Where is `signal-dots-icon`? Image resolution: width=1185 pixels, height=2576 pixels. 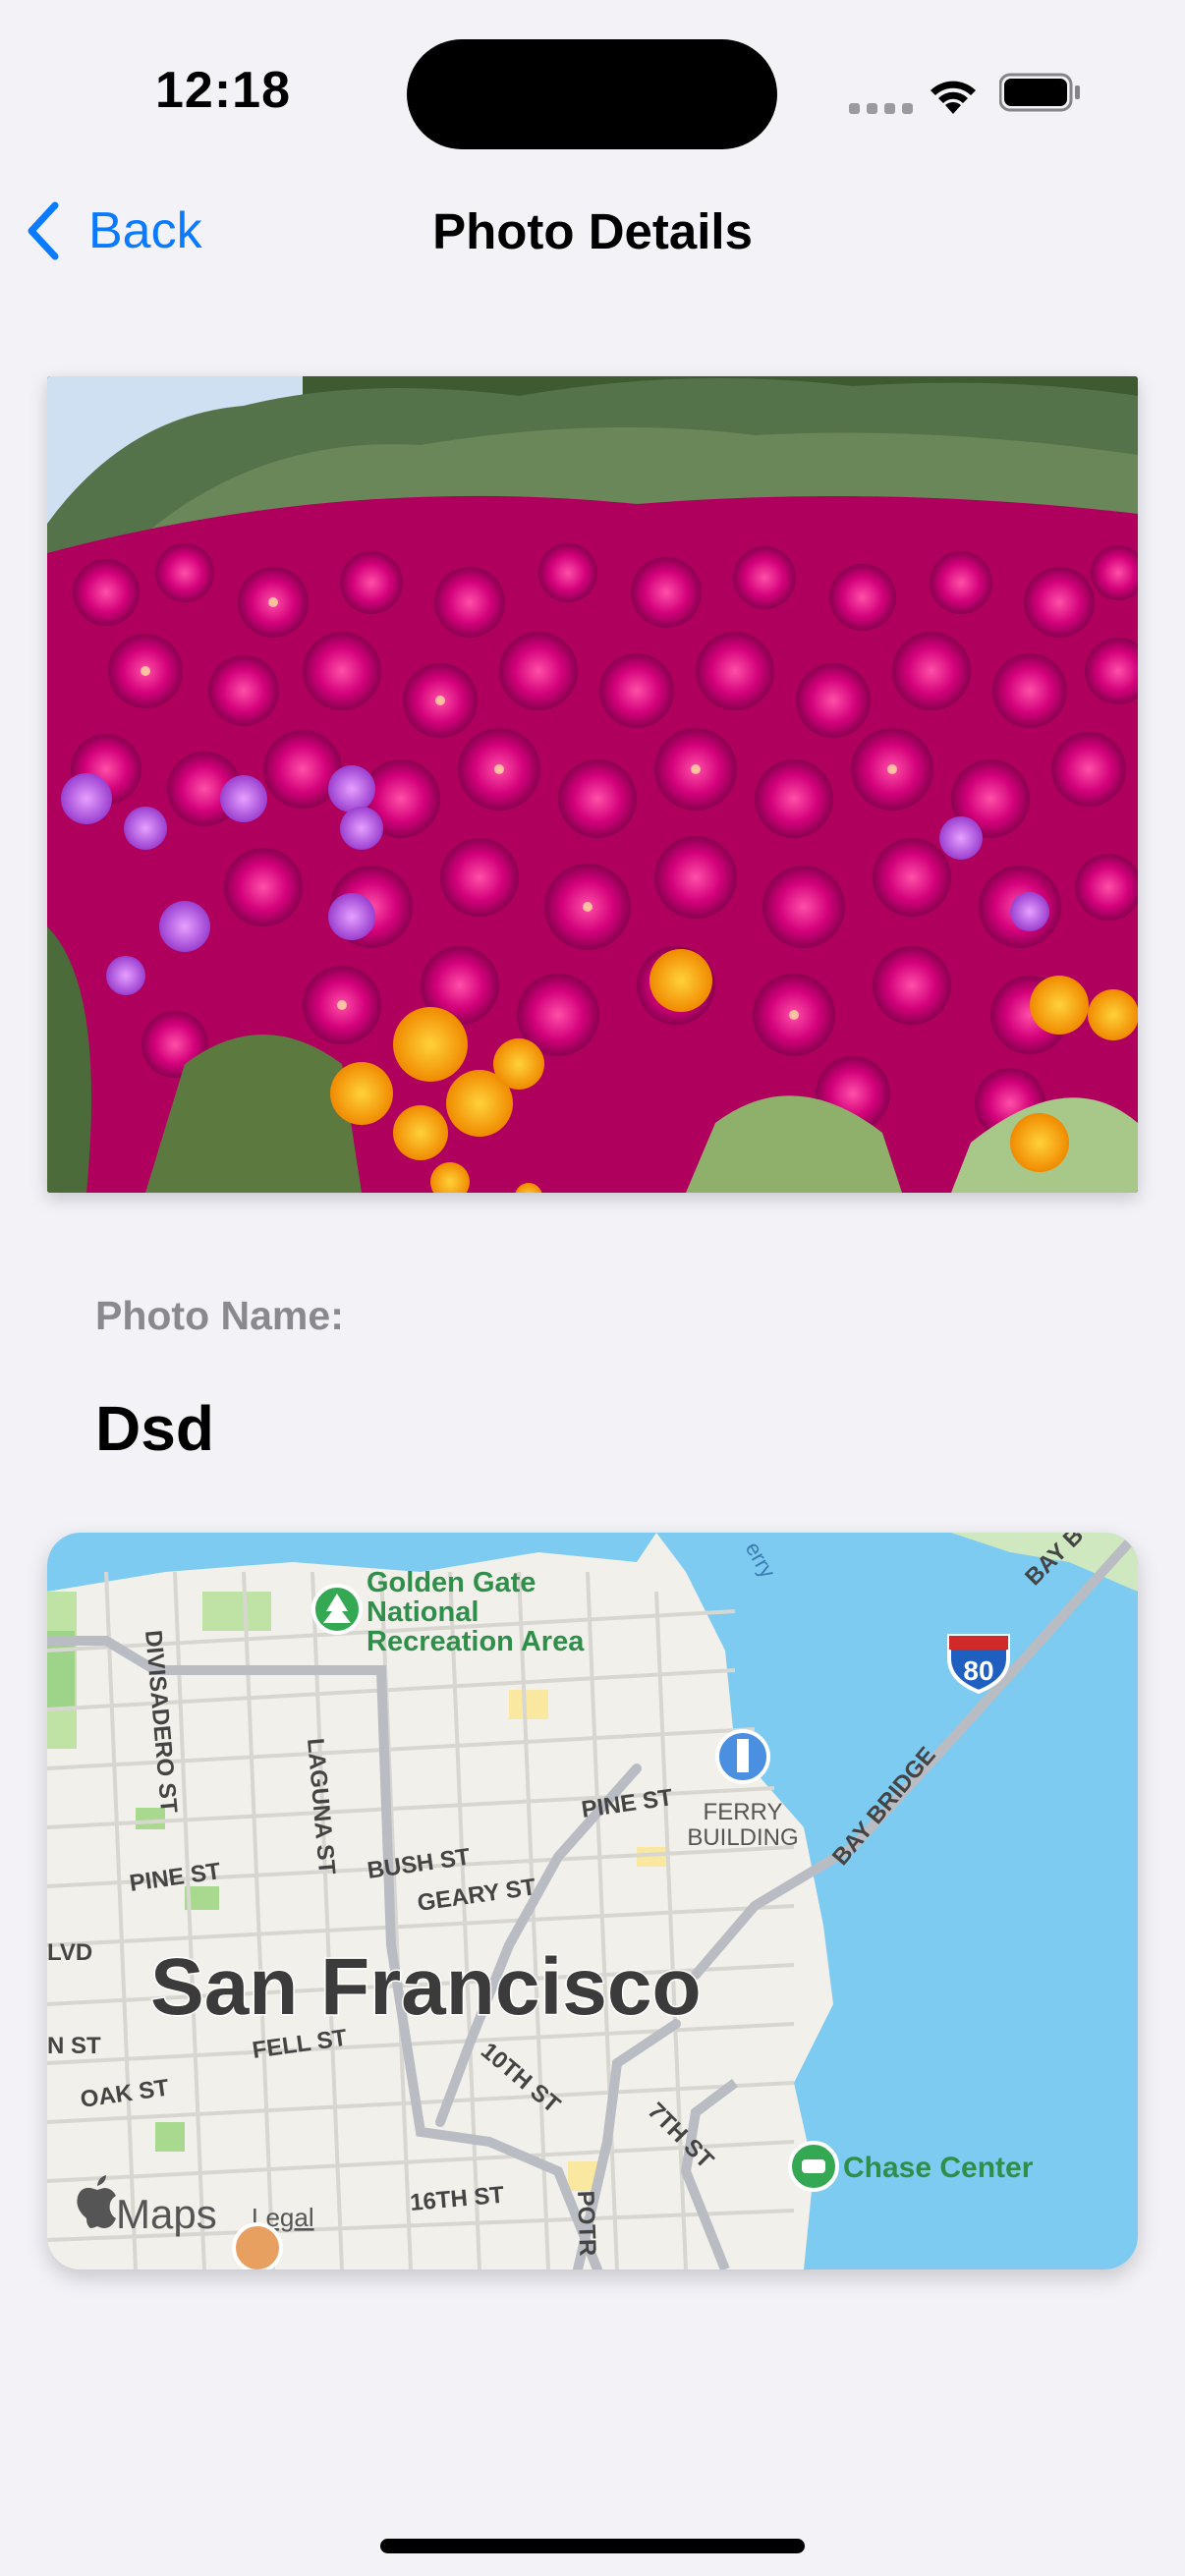
signal-dots-icon is located at coordinates (885, 110).